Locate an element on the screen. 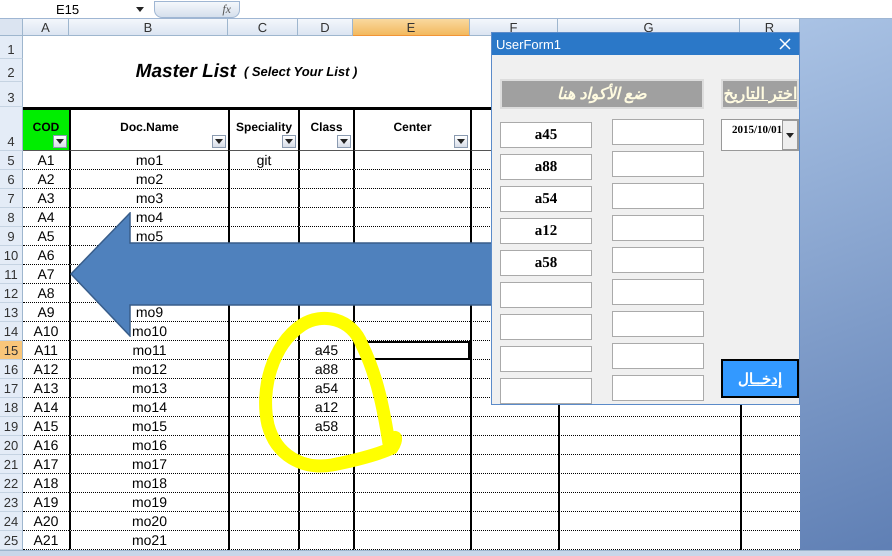 This screenshot has height=556, width=892. table-cell: a54 is located at coordinates (325, 388).